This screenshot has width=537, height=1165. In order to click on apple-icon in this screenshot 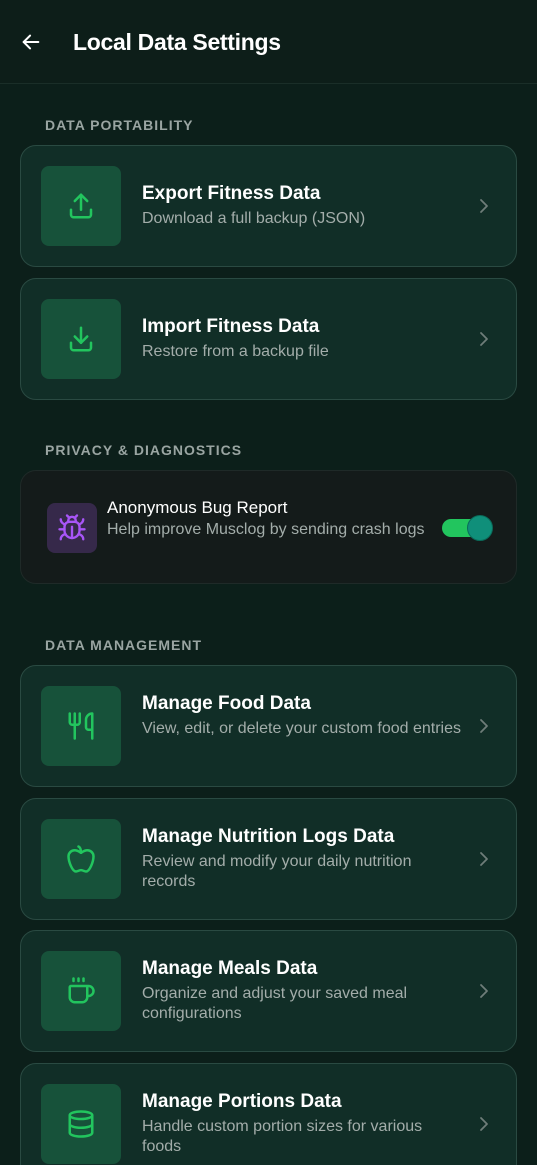, I will do `click(81, 859)`.